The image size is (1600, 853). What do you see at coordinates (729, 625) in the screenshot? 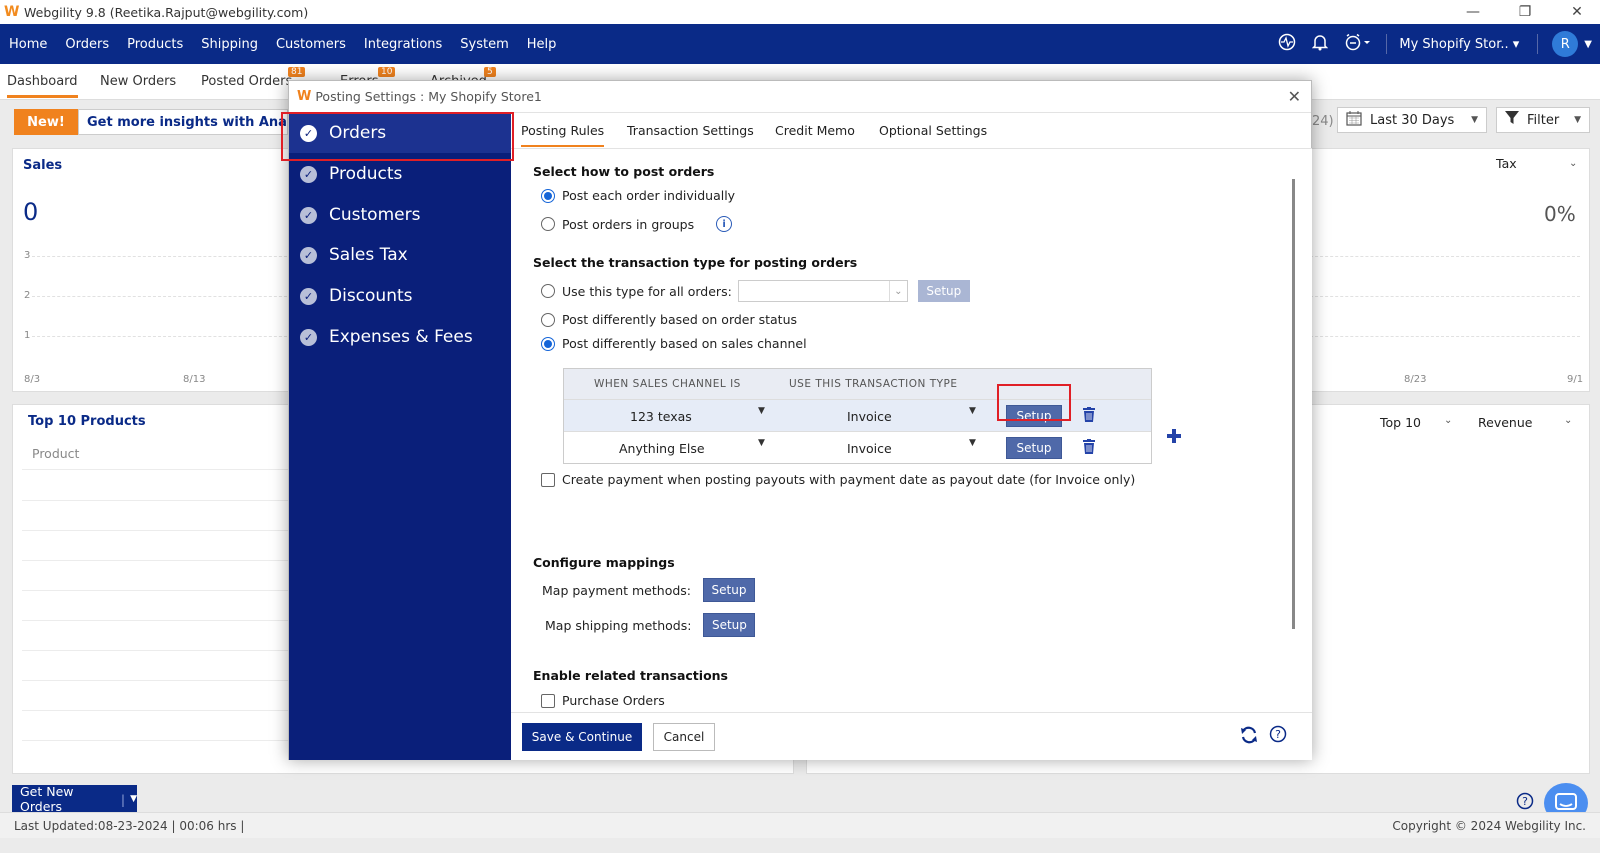
I see `map-shipping-setup-button: Setup` at bounding box center [729, 625].